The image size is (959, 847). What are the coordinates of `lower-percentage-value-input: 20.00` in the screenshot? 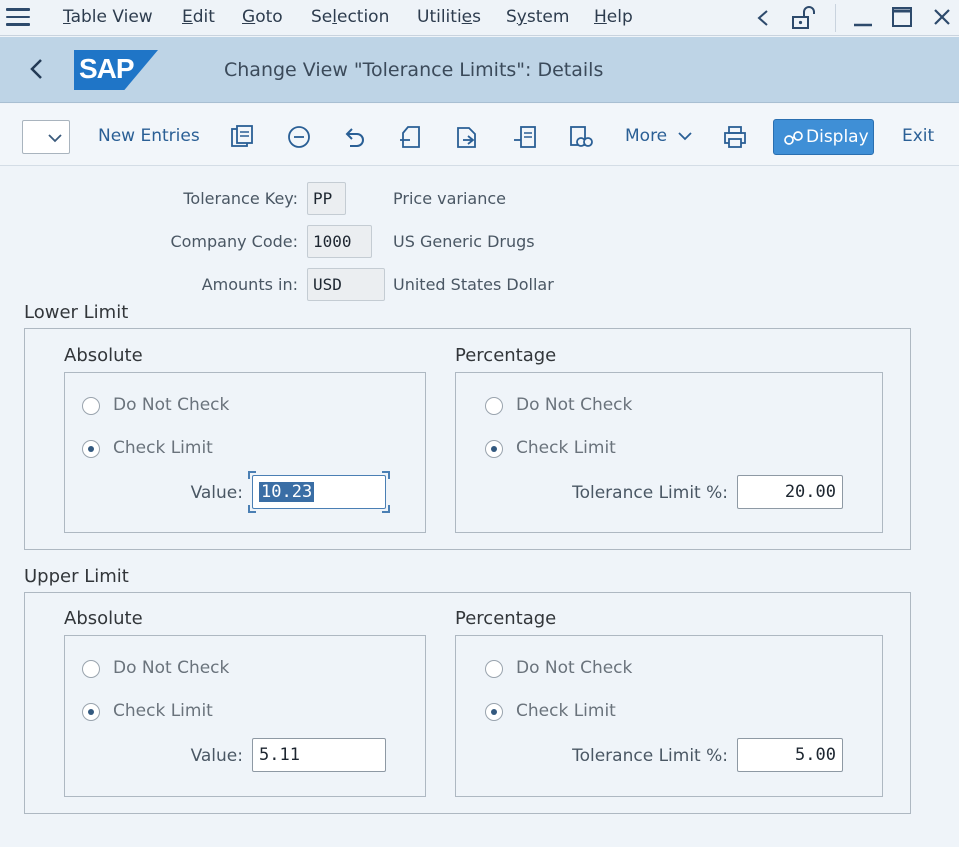 It's located at (790, 492).